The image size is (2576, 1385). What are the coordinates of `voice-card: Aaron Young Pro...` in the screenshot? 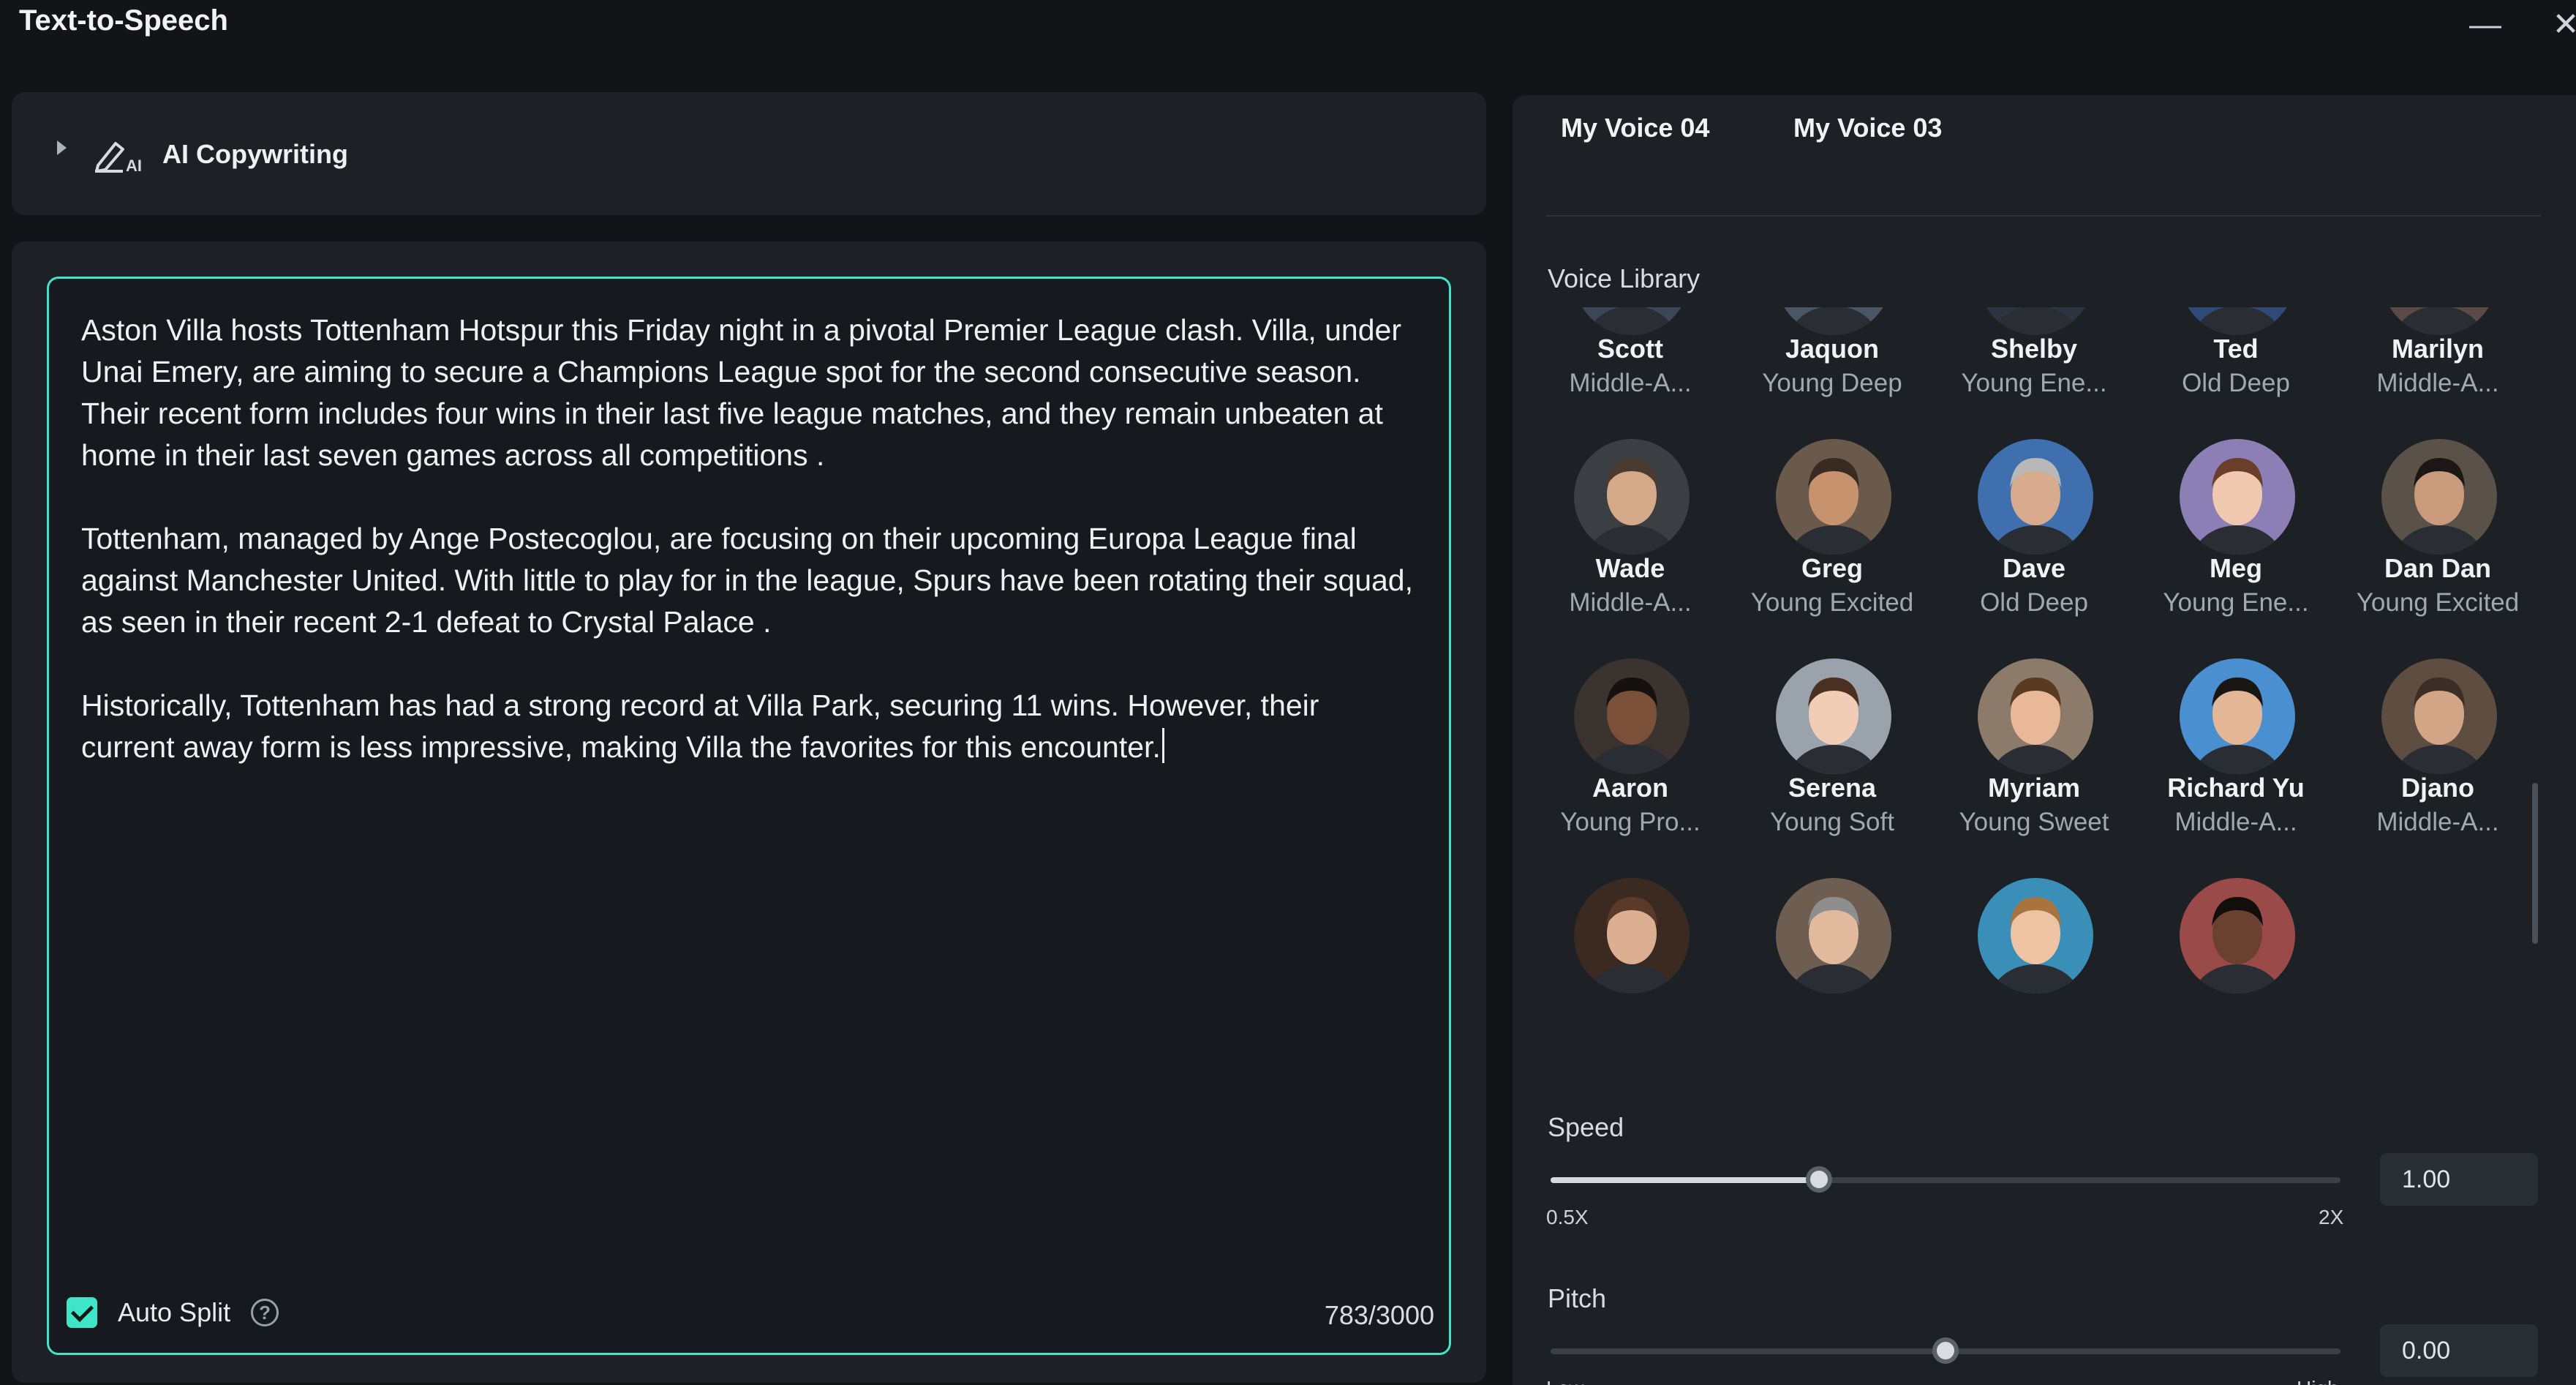 It's located at (1630, 768).